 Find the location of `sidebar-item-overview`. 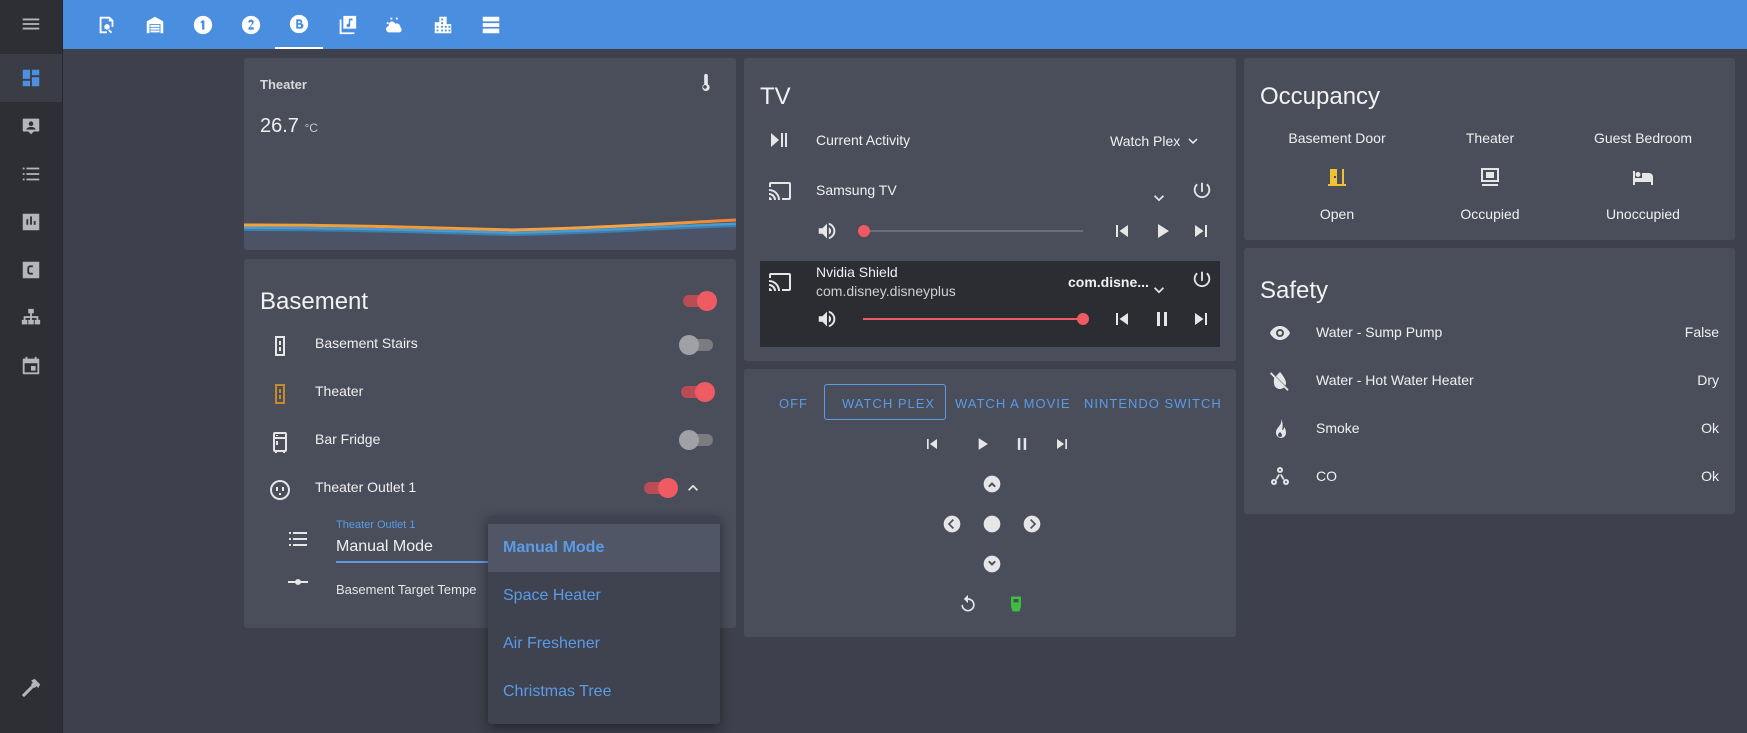

sidebar-item-overview is located at coordinates (31, 78).